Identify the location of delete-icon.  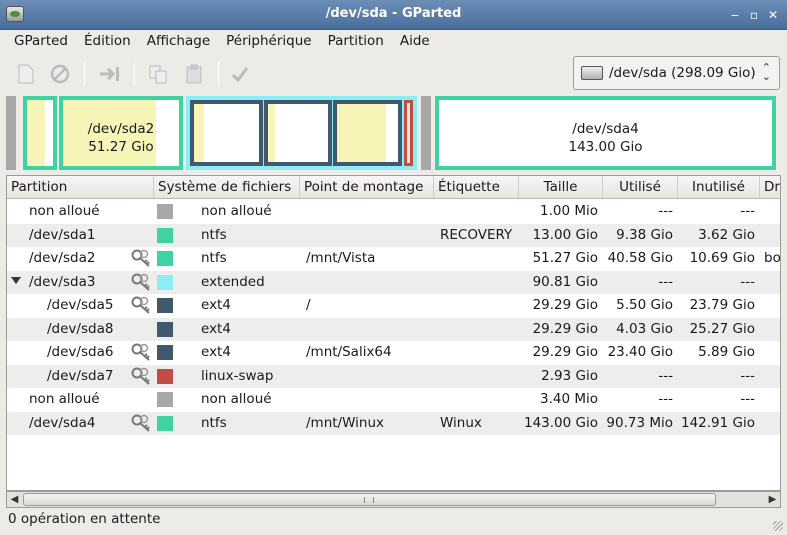
(60, 74).